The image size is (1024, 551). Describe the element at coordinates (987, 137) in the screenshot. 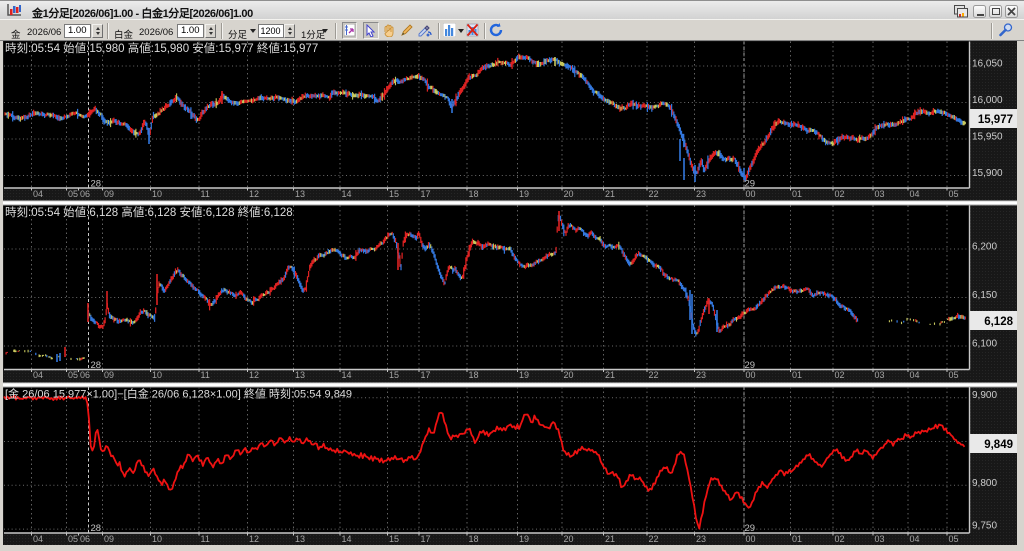

I see `svg-text: 15,950` at that location.